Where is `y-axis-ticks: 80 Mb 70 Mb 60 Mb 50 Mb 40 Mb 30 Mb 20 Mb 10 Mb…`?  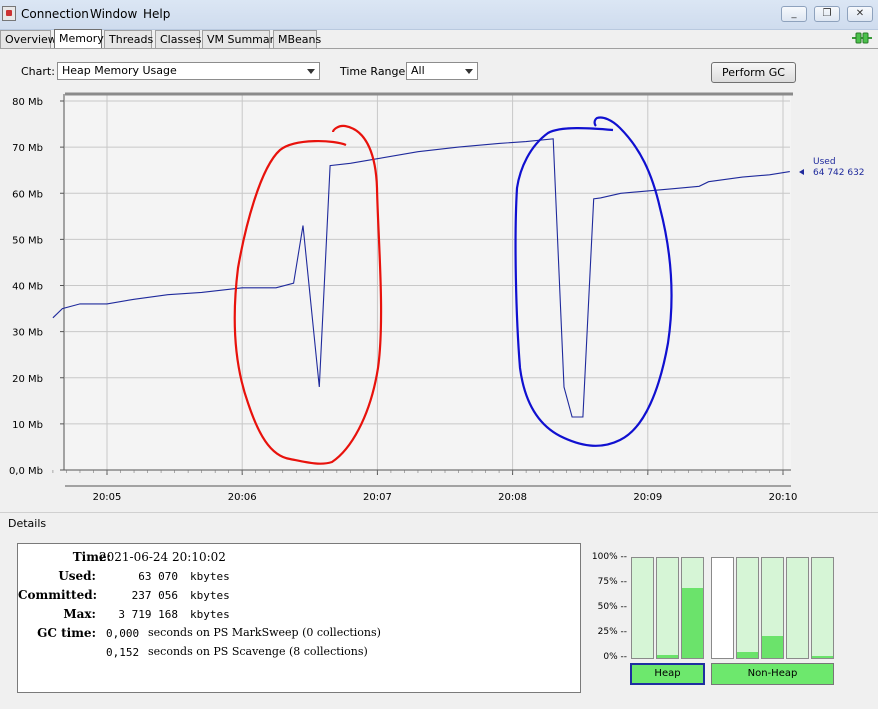 y-axis-ticks: 80 Mb 70 Mb 60 Mb 50 Mb 40 Mb 30 Mb 20 Mb 10 Mb… is located at coordinates (36, 287).